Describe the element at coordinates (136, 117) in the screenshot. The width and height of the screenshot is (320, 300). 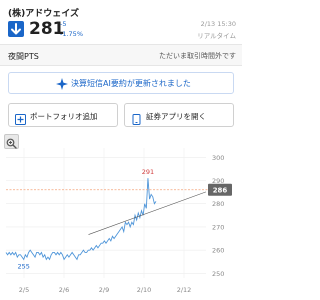
I see `app-phone-icon` at that location.